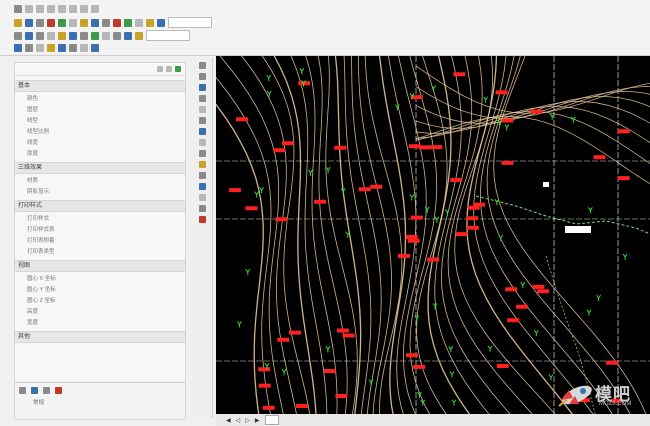 The width and height of the screenshot is (650, 426). I want to click on zoom-icon, so click(73, 47).